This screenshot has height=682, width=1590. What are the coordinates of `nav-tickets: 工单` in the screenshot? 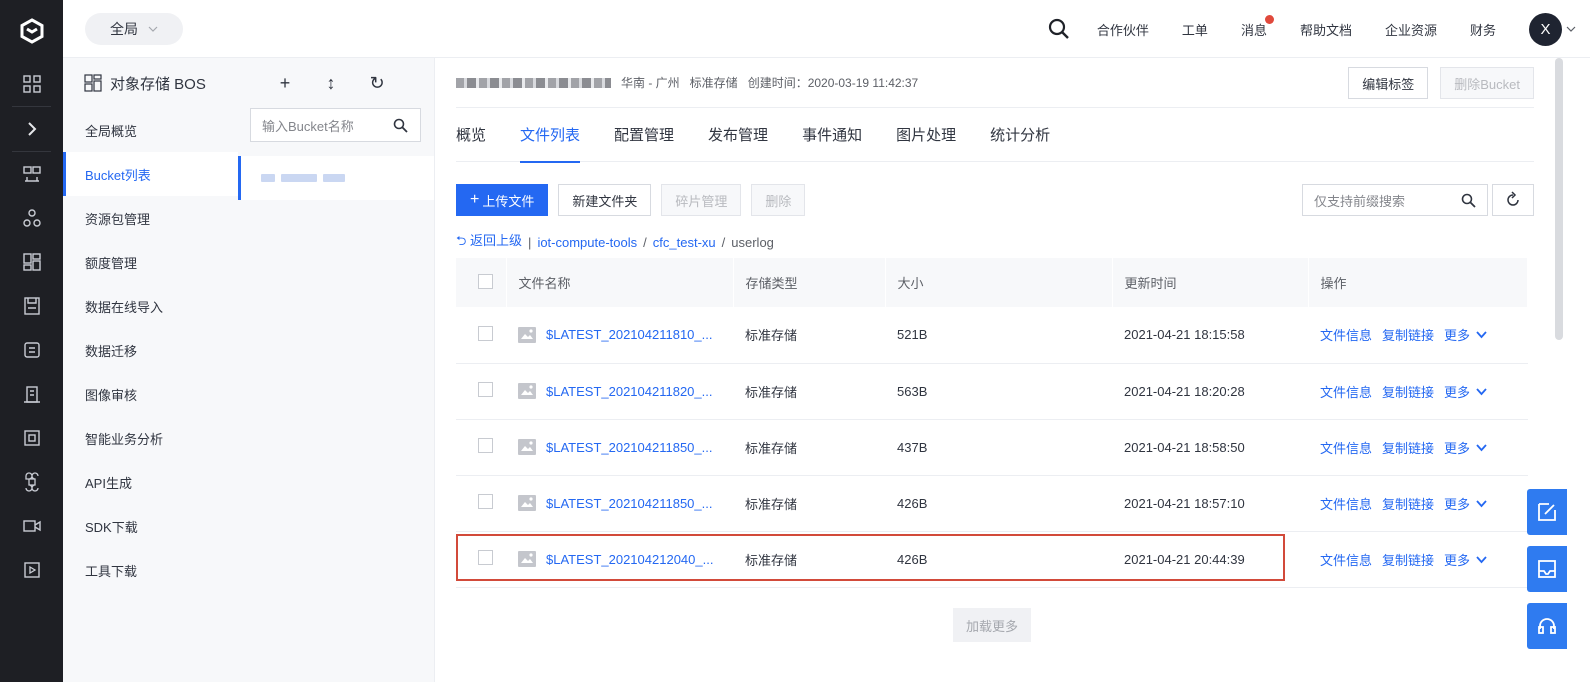 It's located at (1195, 29).